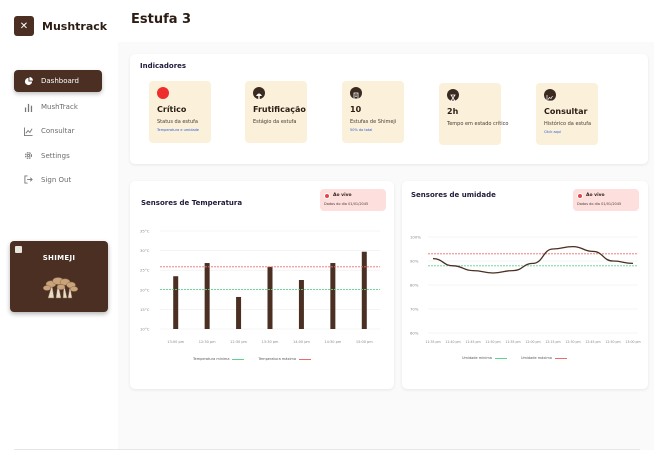 The width and height of the screenshot is (654, 450). I want to click on indicator-consult-card: Consultar Histórico da estufa Click aqui, so click(567, 114).